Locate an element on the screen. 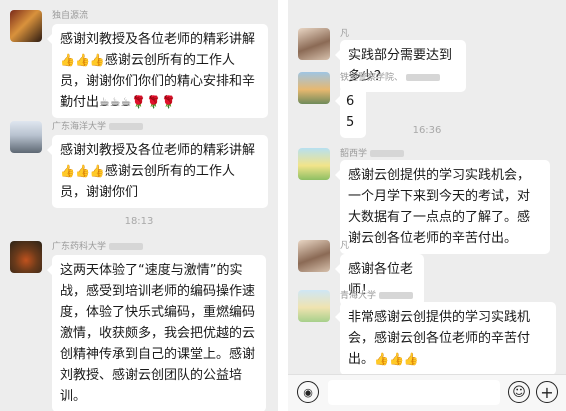  timestamp: 16:36 is located at coordinates (427, 130).